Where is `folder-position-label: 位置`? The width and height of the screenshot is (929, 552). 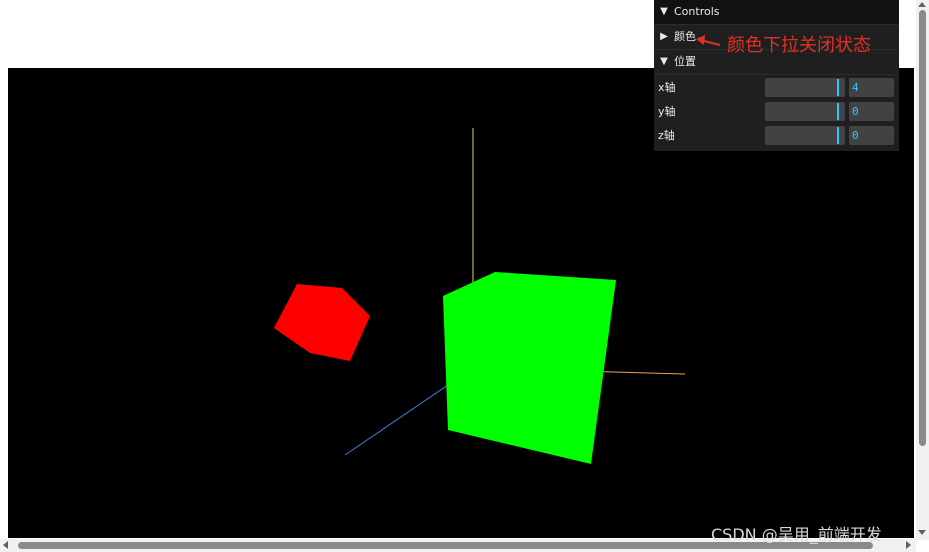 folder-position-label: 位置 is located at coordinates (685, 61).